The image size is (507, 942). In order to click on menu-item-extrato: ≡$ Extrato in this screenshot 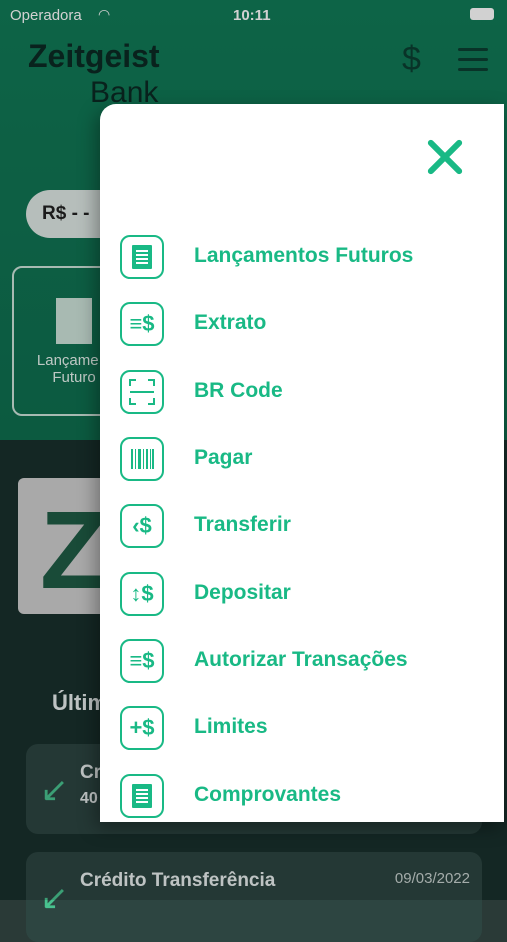, I will do `click(305, 328)`.